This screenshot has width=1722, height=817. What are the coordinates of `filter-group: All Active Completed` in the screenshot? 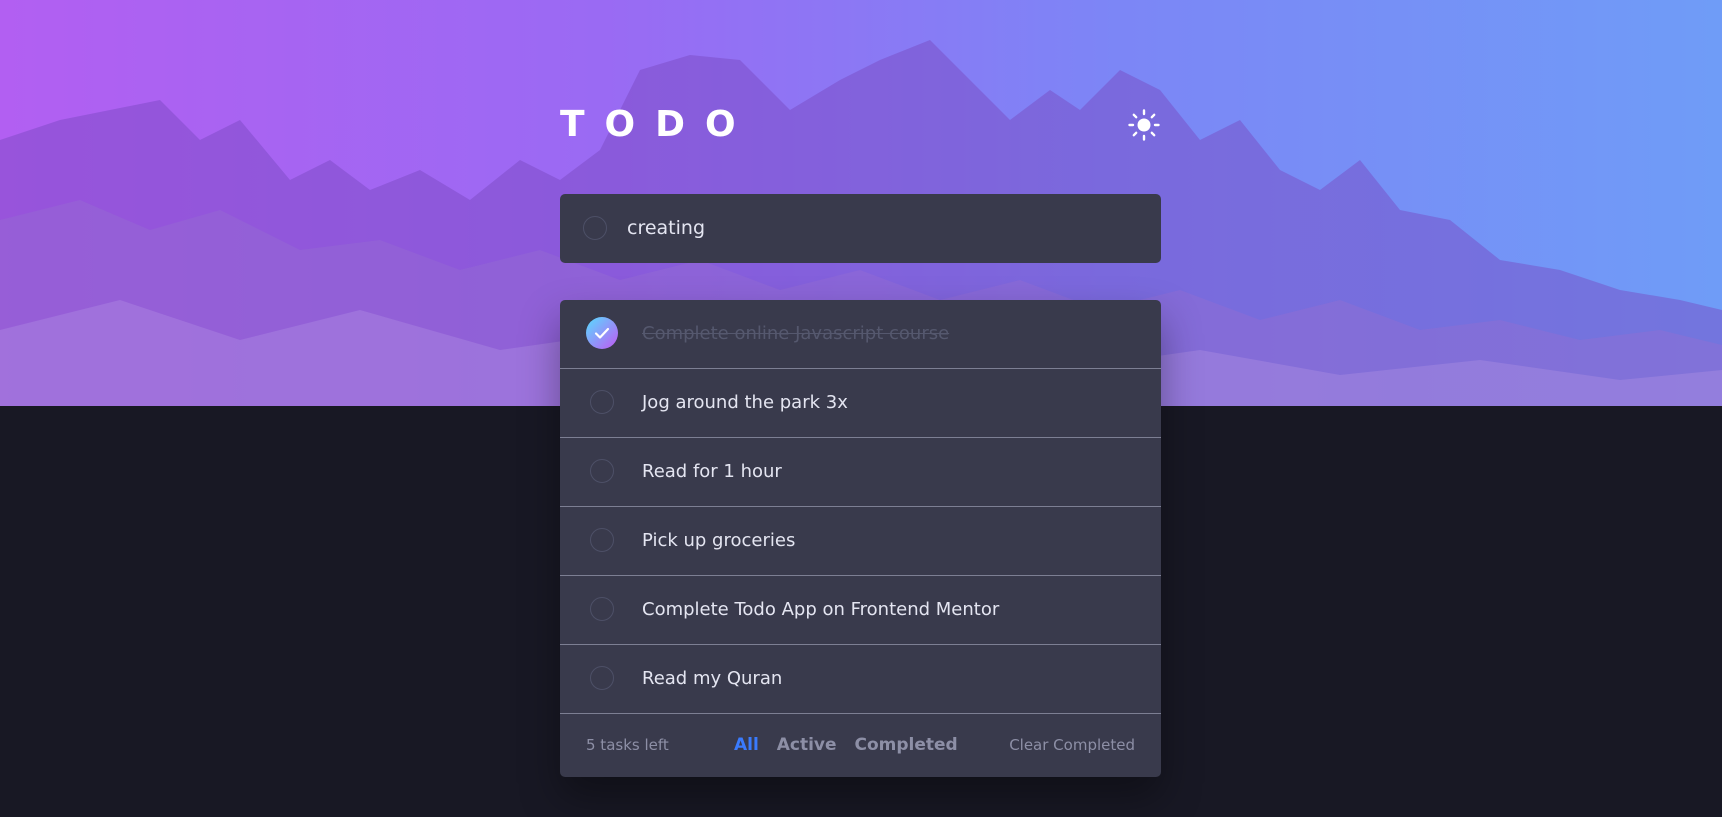 It's located at (852, 745).